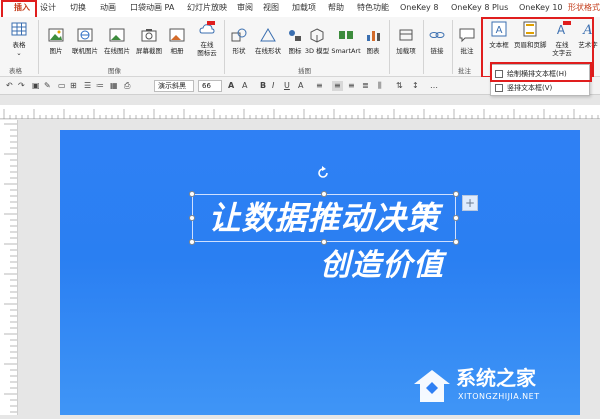 This screenshot has height=419, width=600. Describe the element at coordinates (231, 86) in the screenshot. I see `increase-font-icon: A` at that location.